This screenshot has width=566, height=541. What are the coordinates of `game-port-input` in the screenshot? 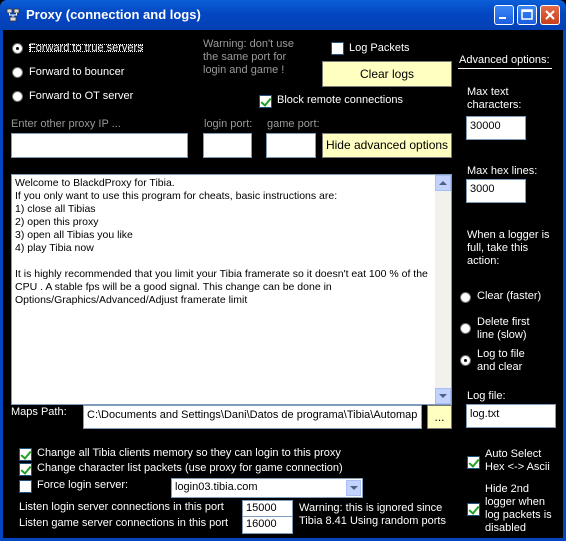 It's located at (291, 145).